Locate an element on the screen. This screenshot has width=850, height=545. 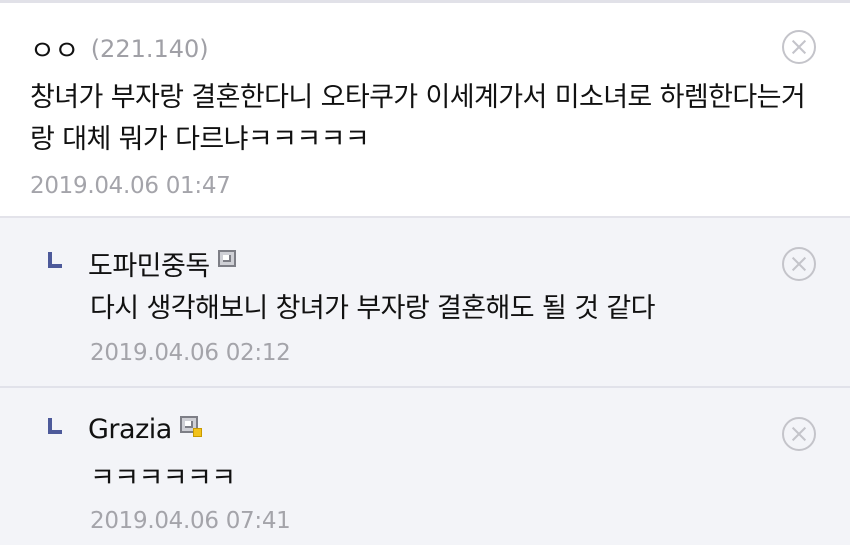
reply-header: Grazia is located at coordinates (125, 429).